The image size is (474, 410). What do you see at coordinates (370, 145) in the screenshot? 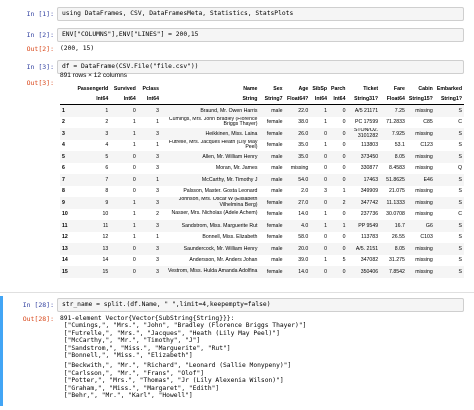
I see `table-cell: 113803` at bounding box center [370, 145].